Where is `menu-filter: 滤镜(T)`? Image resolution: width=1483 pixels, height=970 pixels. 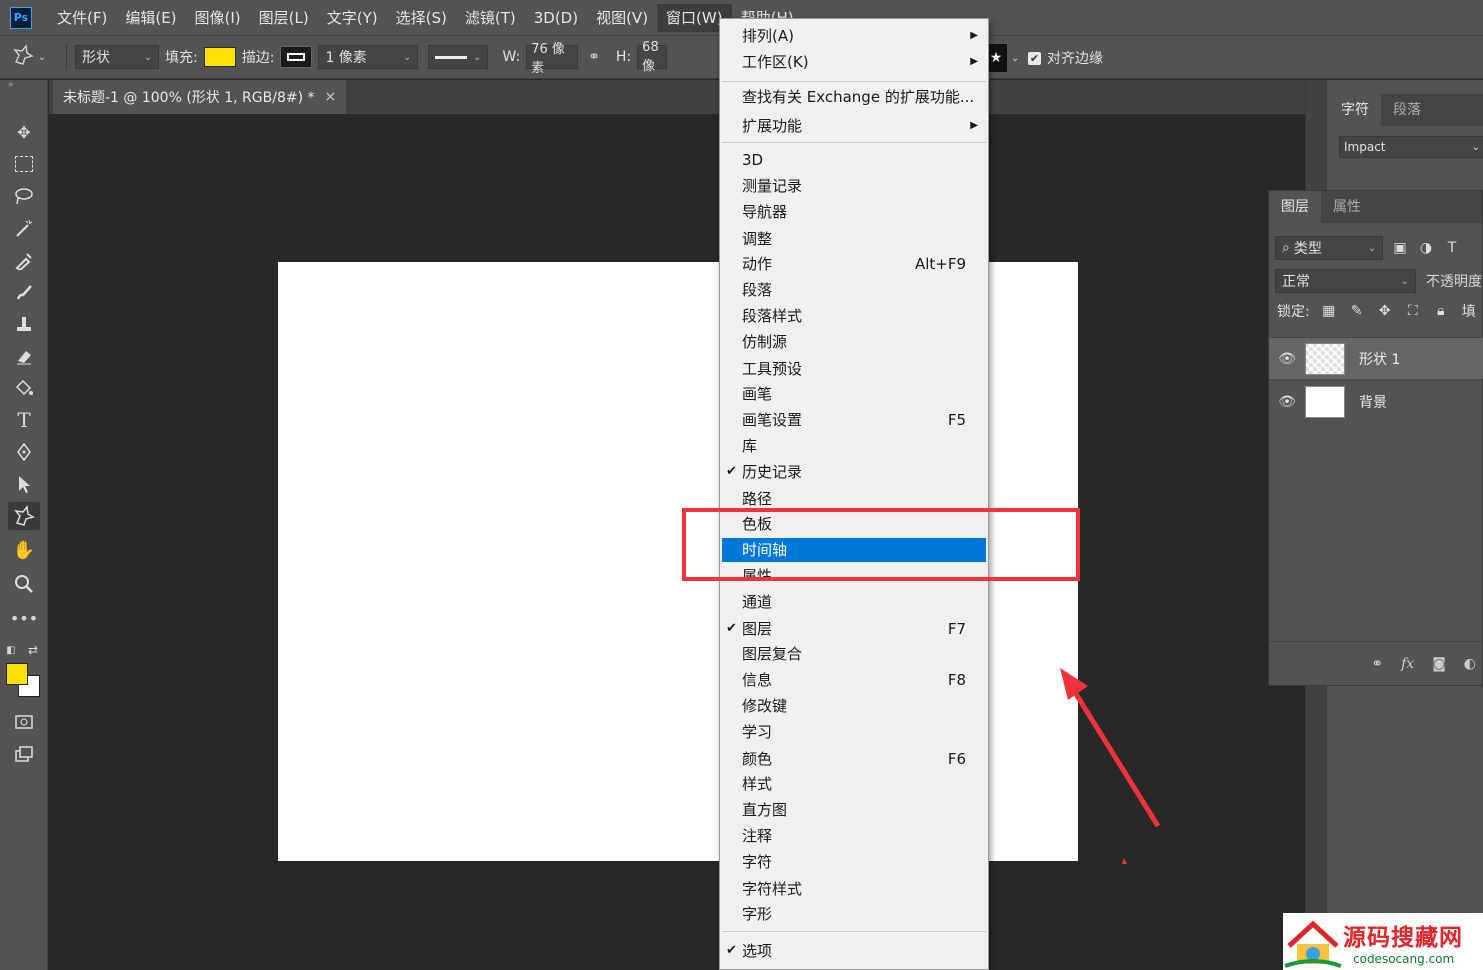
menu-filter: 滤镜(T) is located at coordinates (490, 18).